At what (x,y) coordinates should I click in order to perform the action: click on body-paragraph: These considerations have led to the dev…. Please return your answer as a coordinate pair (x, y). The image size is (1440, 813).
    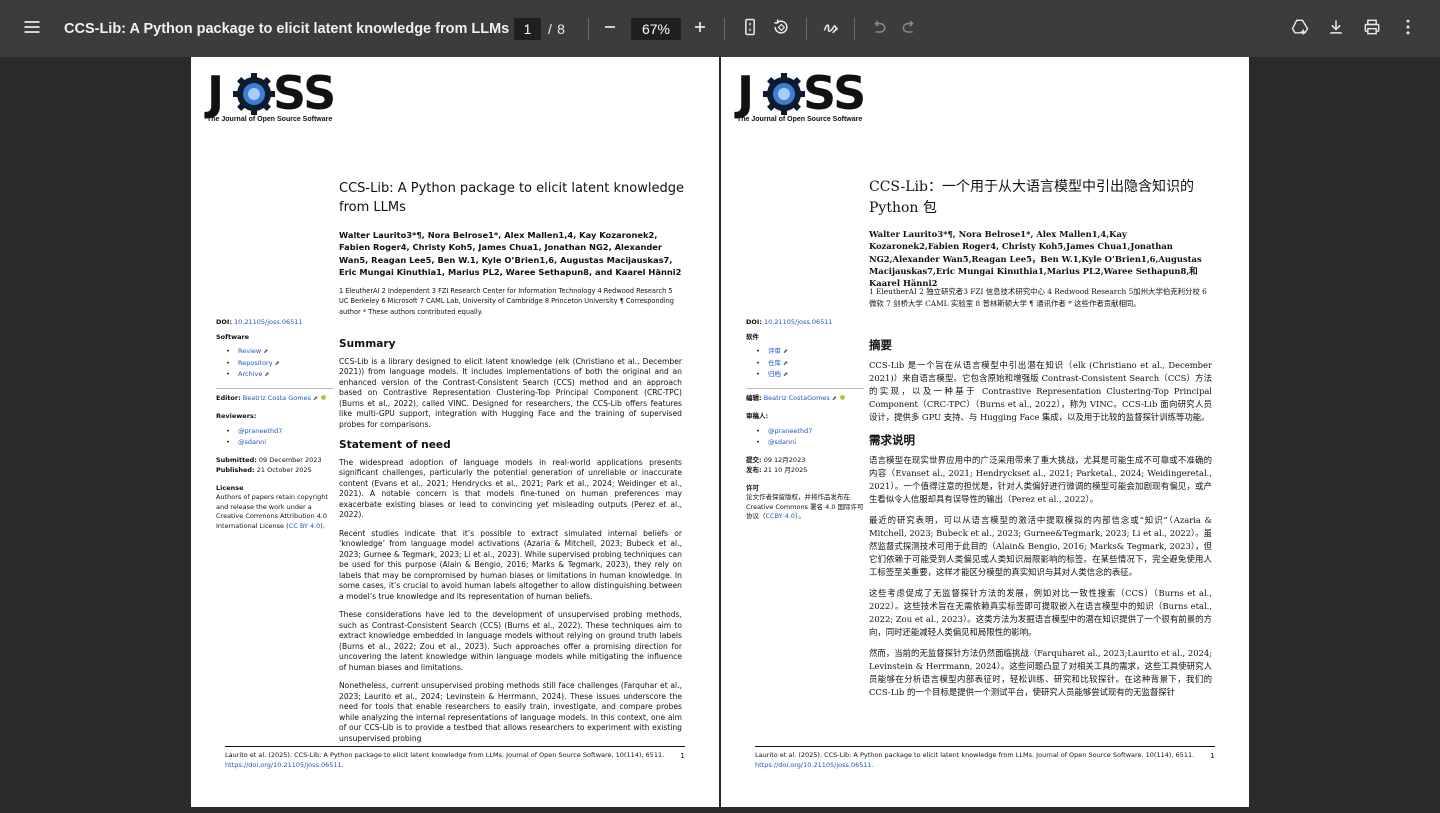
    Looking at the image, I should click on (510, 641).